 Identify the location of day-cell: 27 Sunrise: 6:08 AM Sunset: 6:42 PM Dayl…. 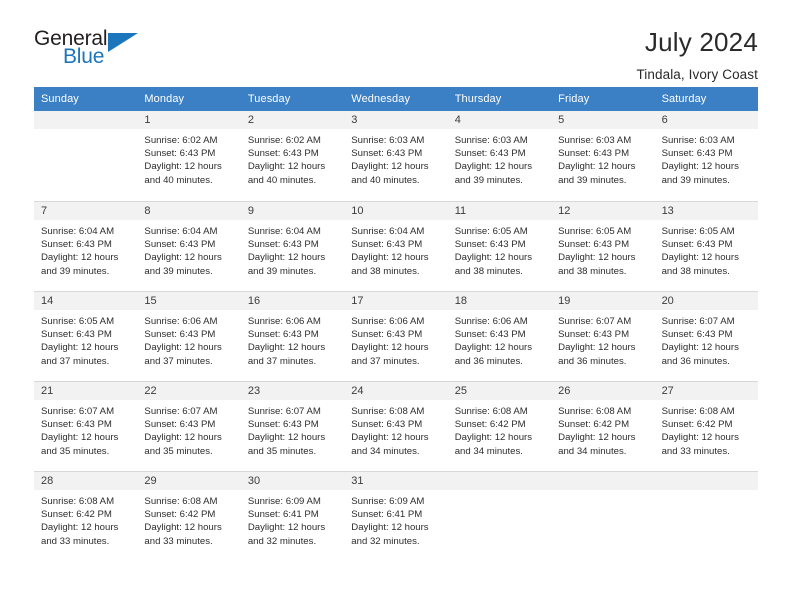
(706, 425).